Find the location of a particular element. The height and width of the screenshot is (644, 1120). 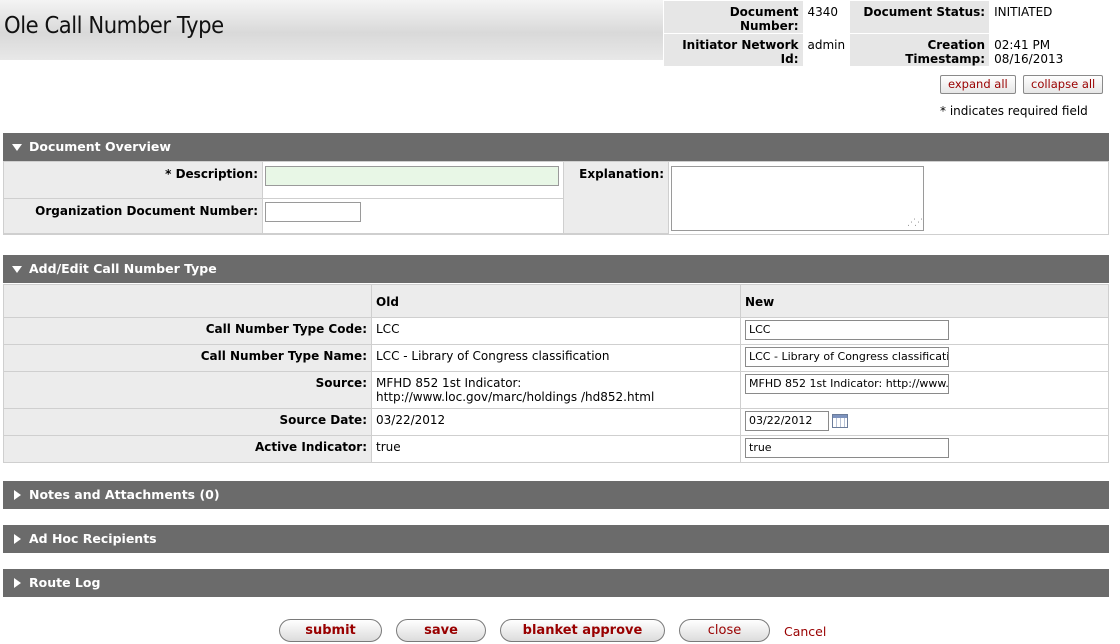

call-number-type-code-input: LCC is located at coordinates (847, 330).